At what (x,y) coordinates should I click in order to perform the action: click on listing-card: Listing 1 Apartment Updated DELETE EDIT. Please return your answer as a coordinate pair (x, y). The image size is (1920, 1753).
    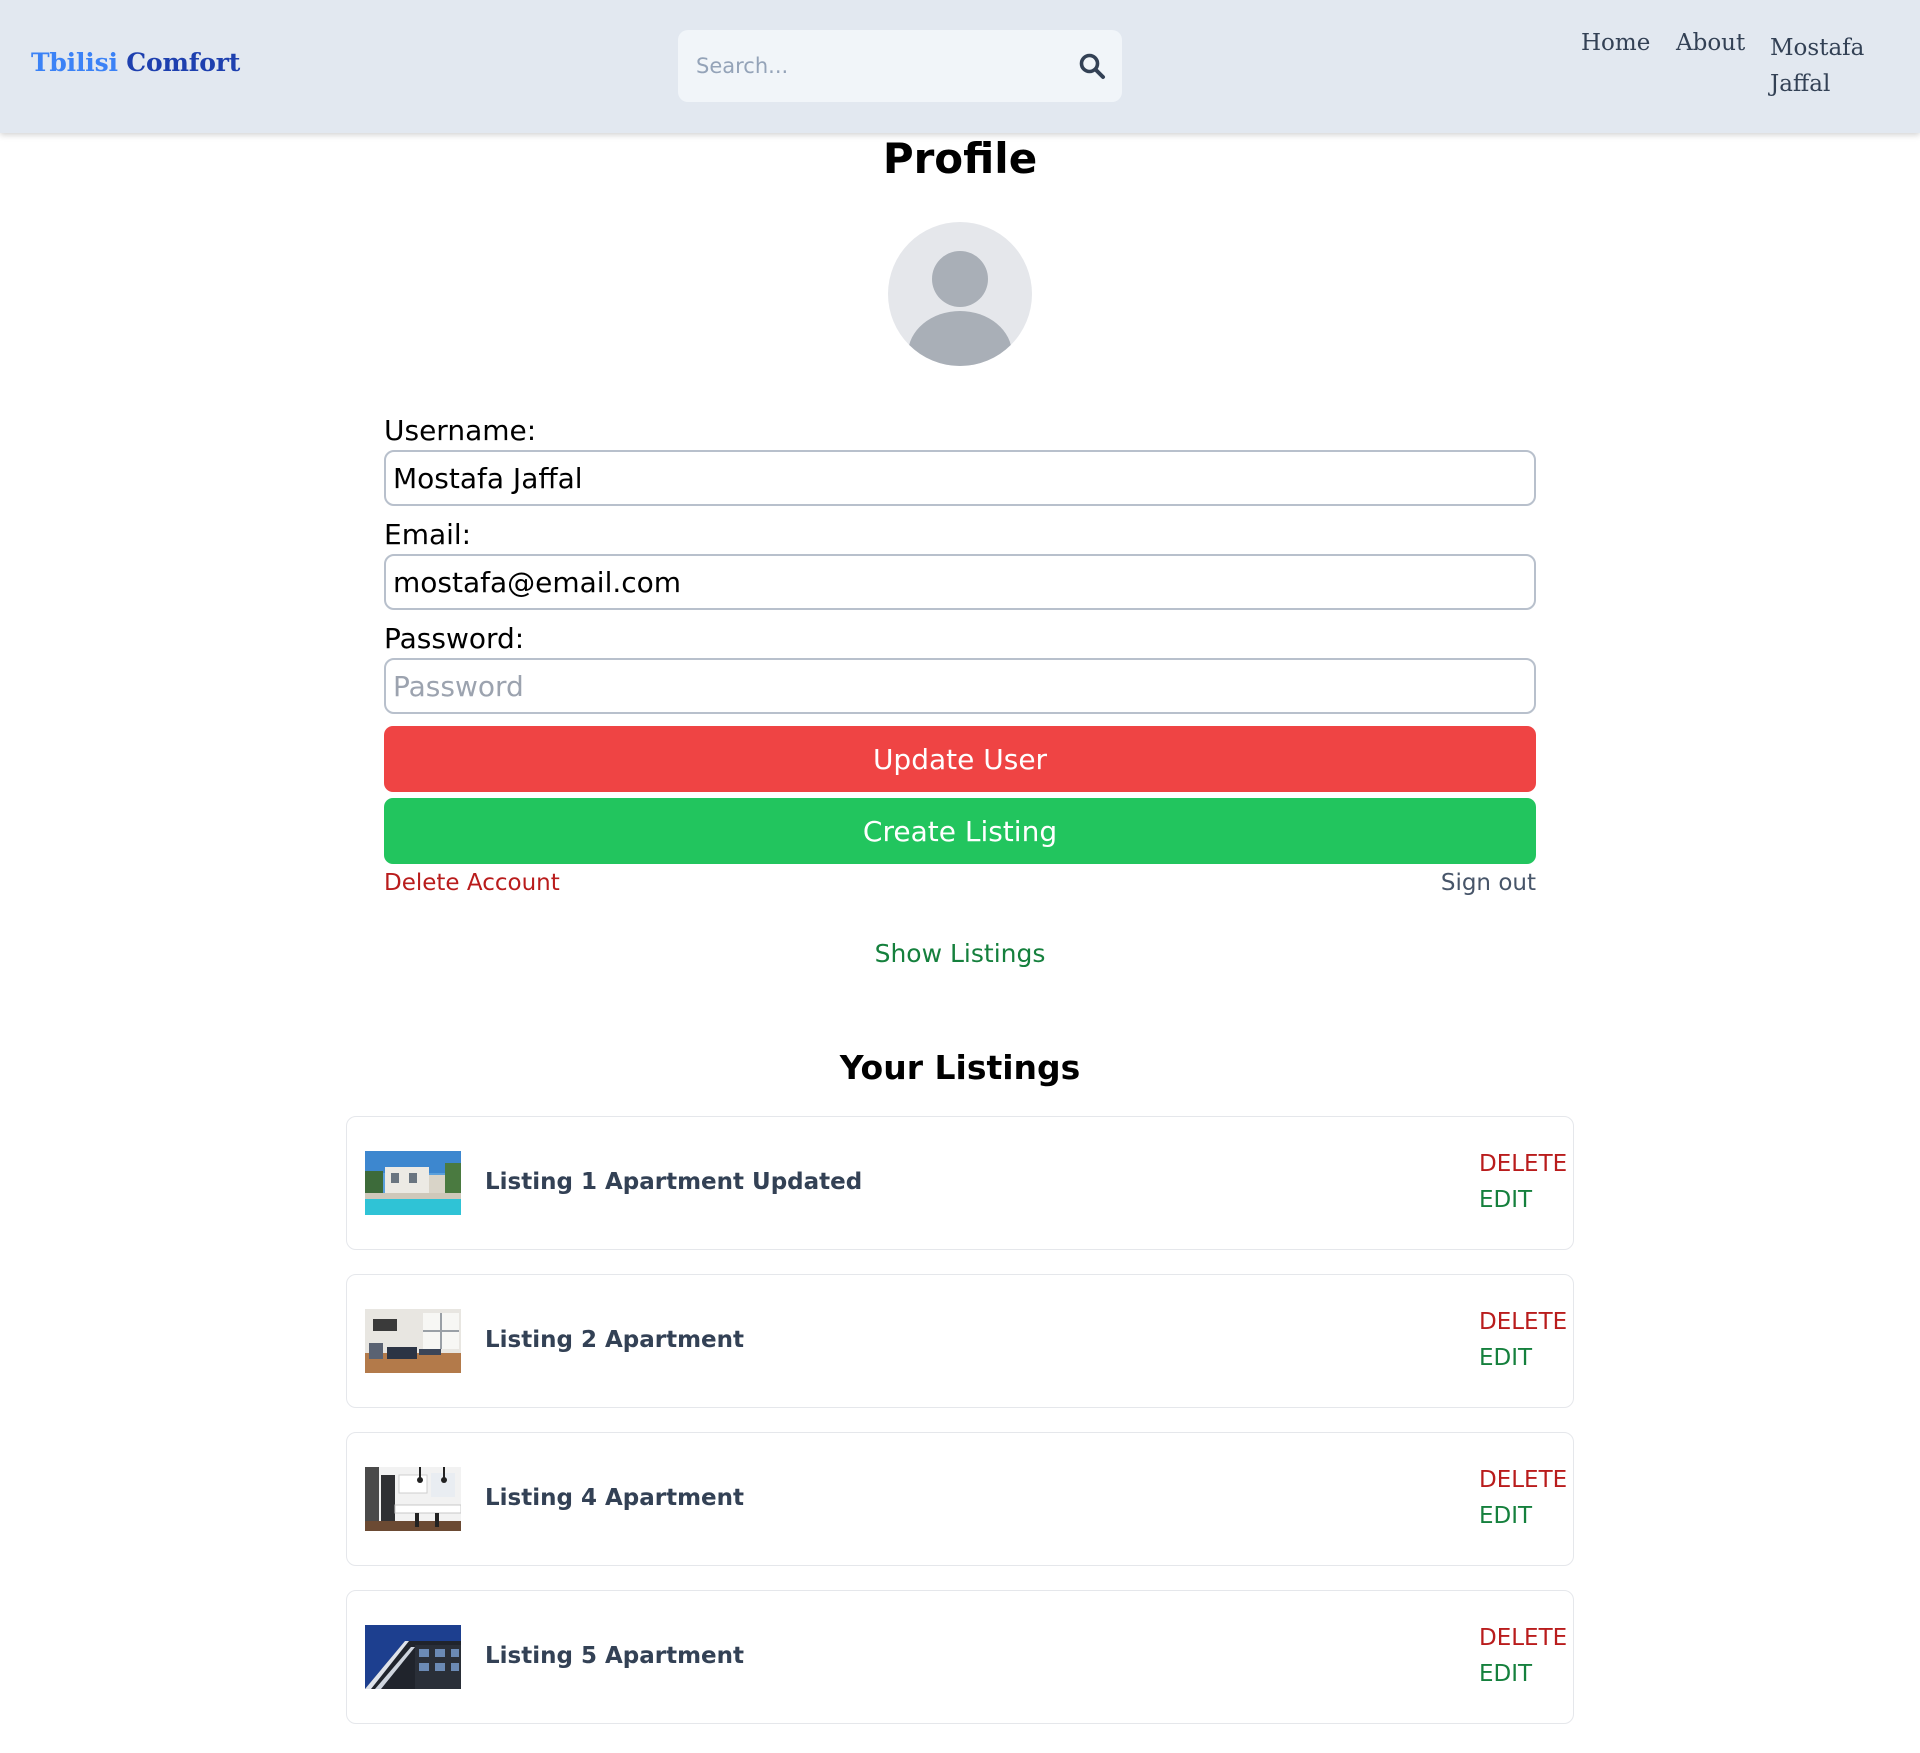
    Looking at the image, I should click on (960, 1183).